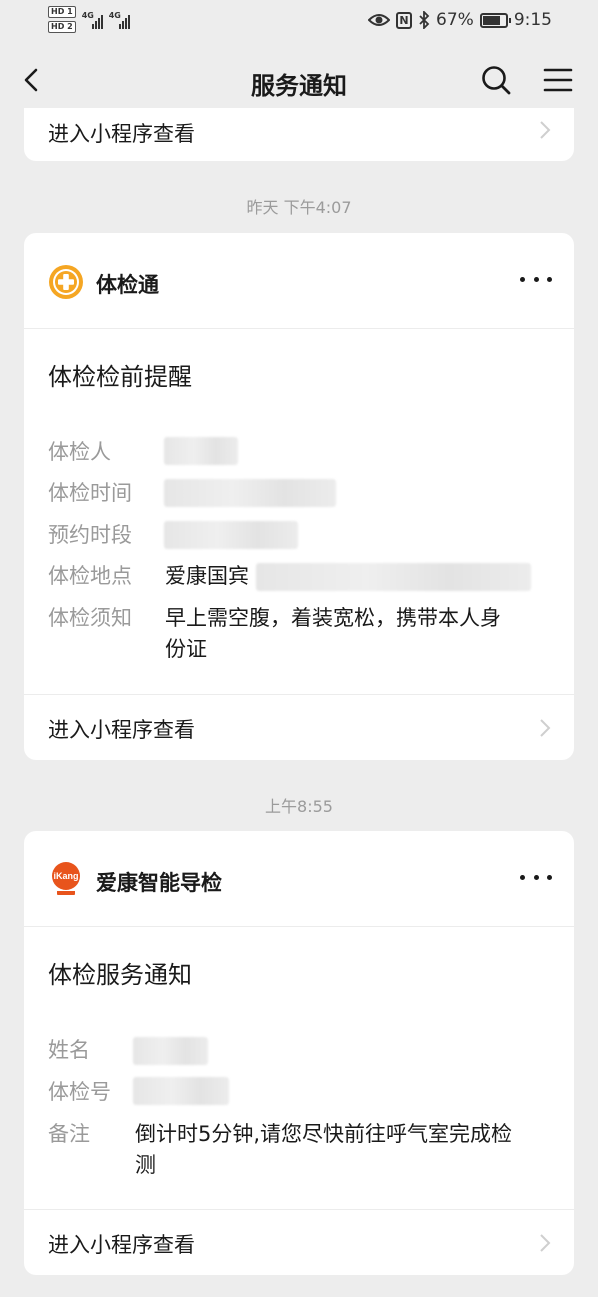 This screenshot has height=1297, width=598. Describe the element at coordinates (495, 20) in the screenshot. I see `battery-icon` at that location.